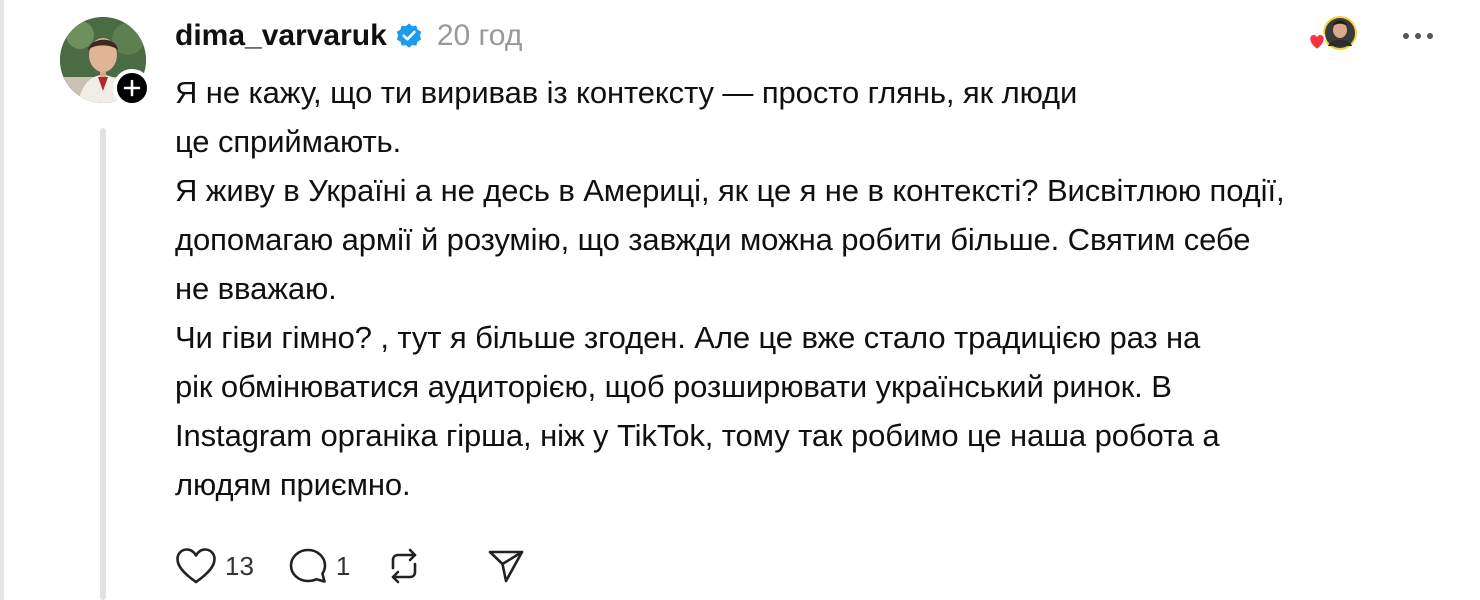 The image size is (1480, 600). I want to click on liked-by-author-indicator, so click(1333, 36).